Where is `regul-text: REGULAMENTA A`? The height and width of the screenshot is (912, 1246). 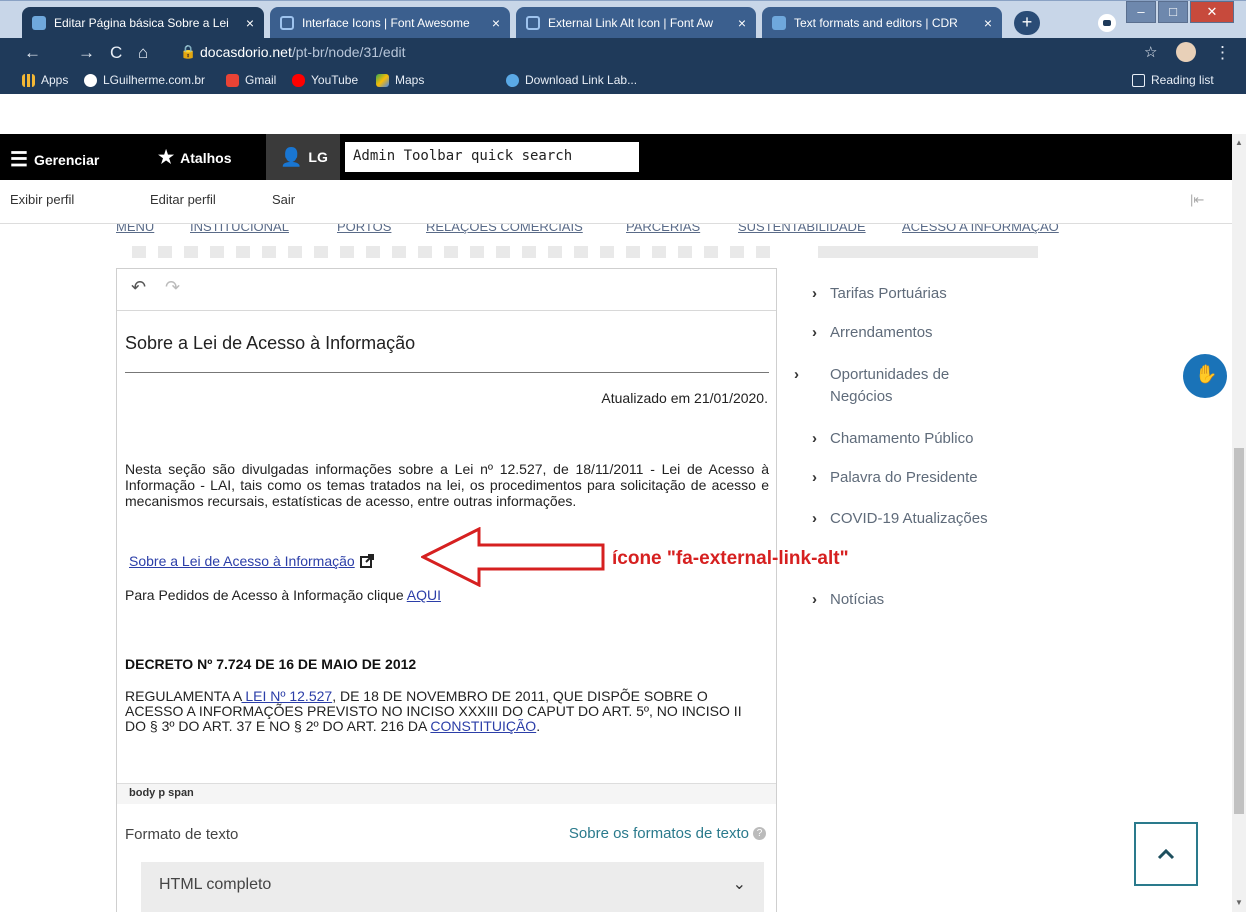
regul-text: REGULAMENTA A is located at coordinates (183, 696).